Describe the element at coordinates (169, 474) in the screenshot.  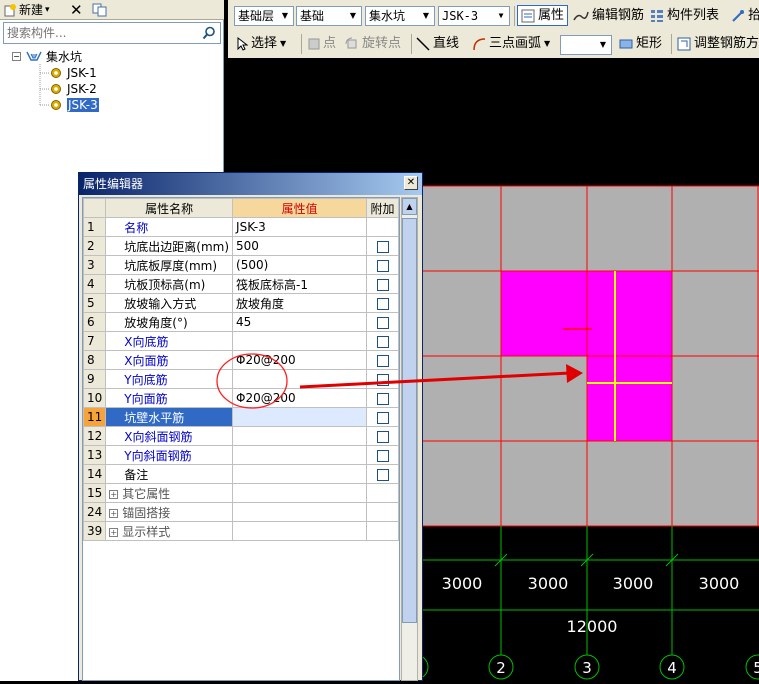
I see `property-name: 备注` at that location.